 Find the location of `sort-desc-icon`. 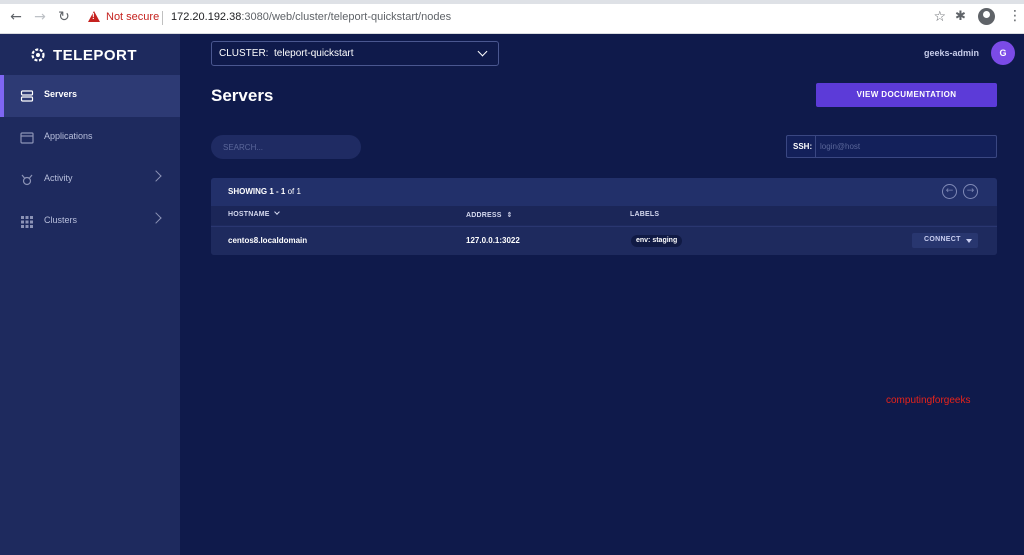

sort-desc-icon is located at coordinates (276, 212).